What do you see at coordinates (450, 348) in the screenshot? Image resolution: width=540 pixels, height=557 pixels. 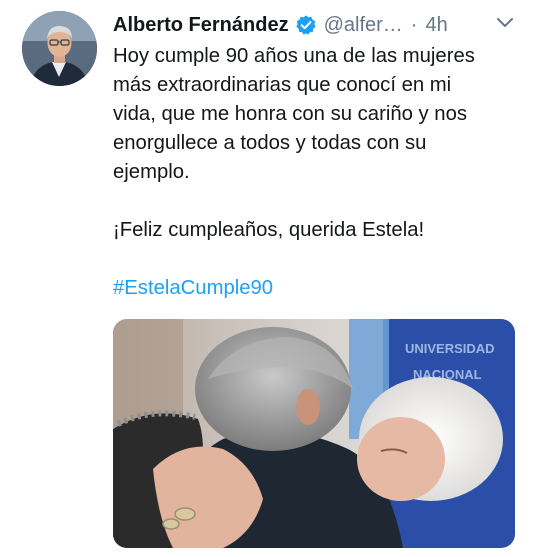 I see `banner-text: UNIVERSIDAD` at bounding box center [450, 348].